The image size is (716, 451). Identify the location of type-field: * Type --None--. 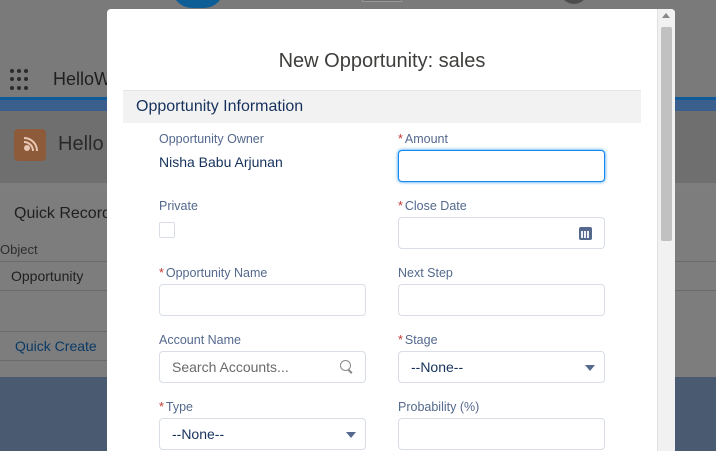
(262, 425).